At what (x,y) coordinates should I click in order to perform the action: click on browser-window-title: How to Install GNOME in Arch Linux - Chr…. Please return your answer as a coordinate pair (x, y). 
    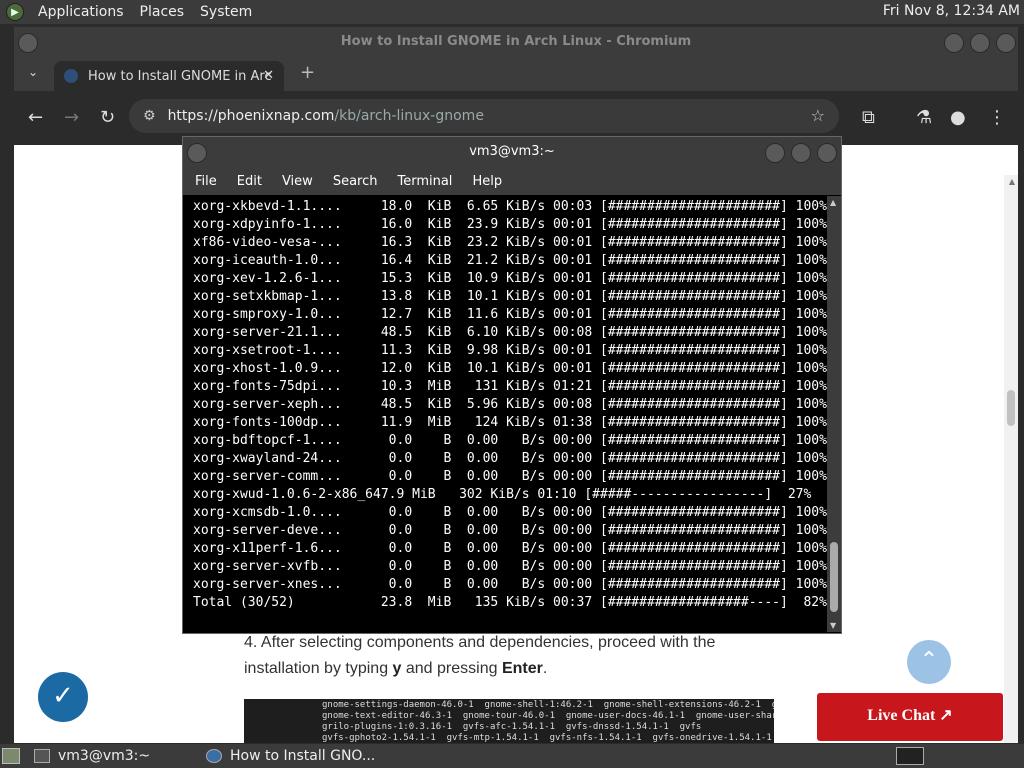
    Looking at the image, I should click on (516, 41).